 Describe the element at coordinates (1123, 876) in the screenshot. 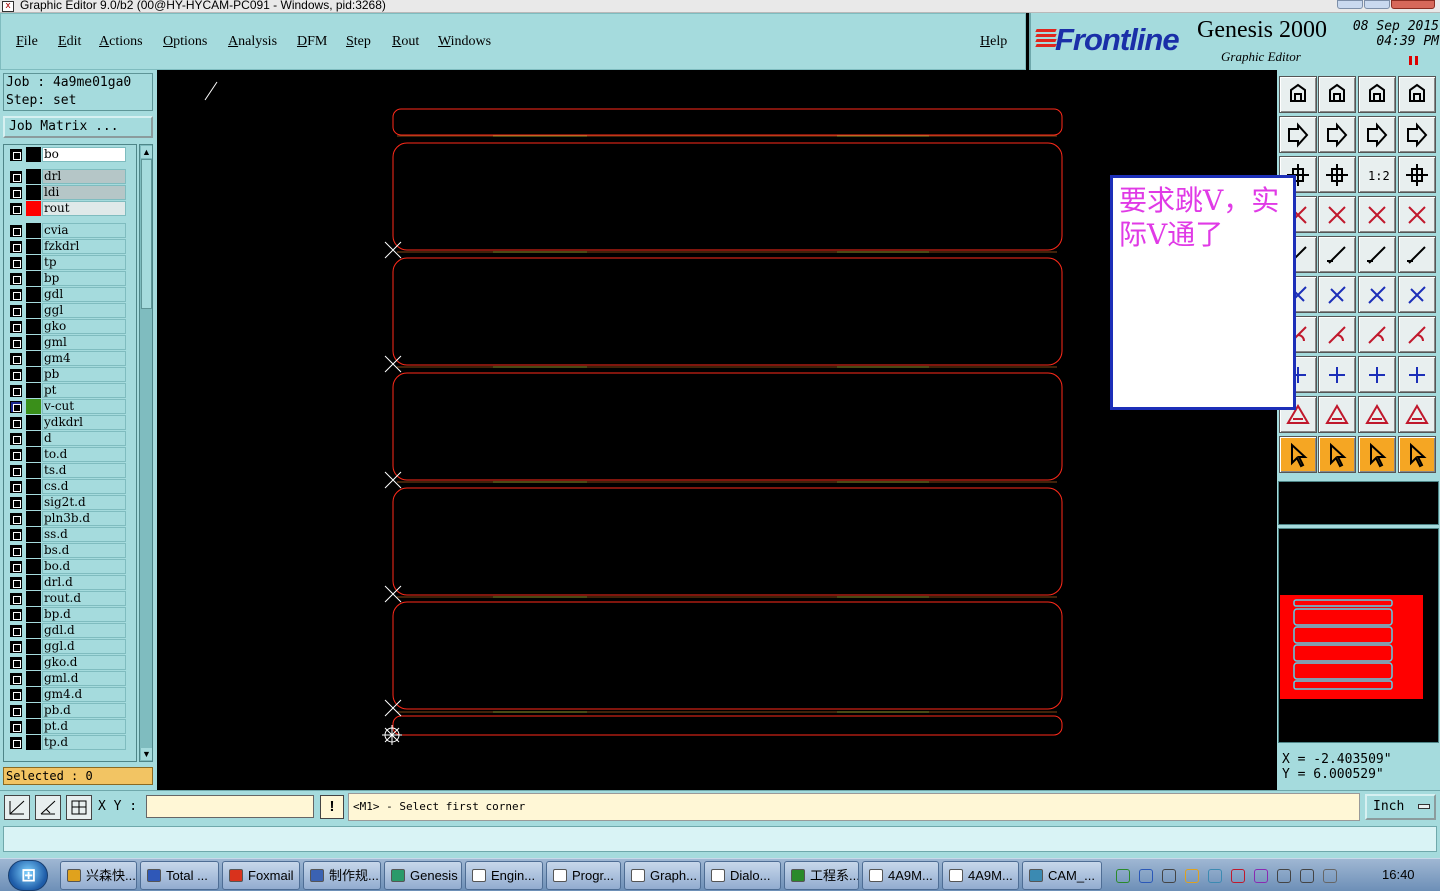

I see `skype-icon` at that location.